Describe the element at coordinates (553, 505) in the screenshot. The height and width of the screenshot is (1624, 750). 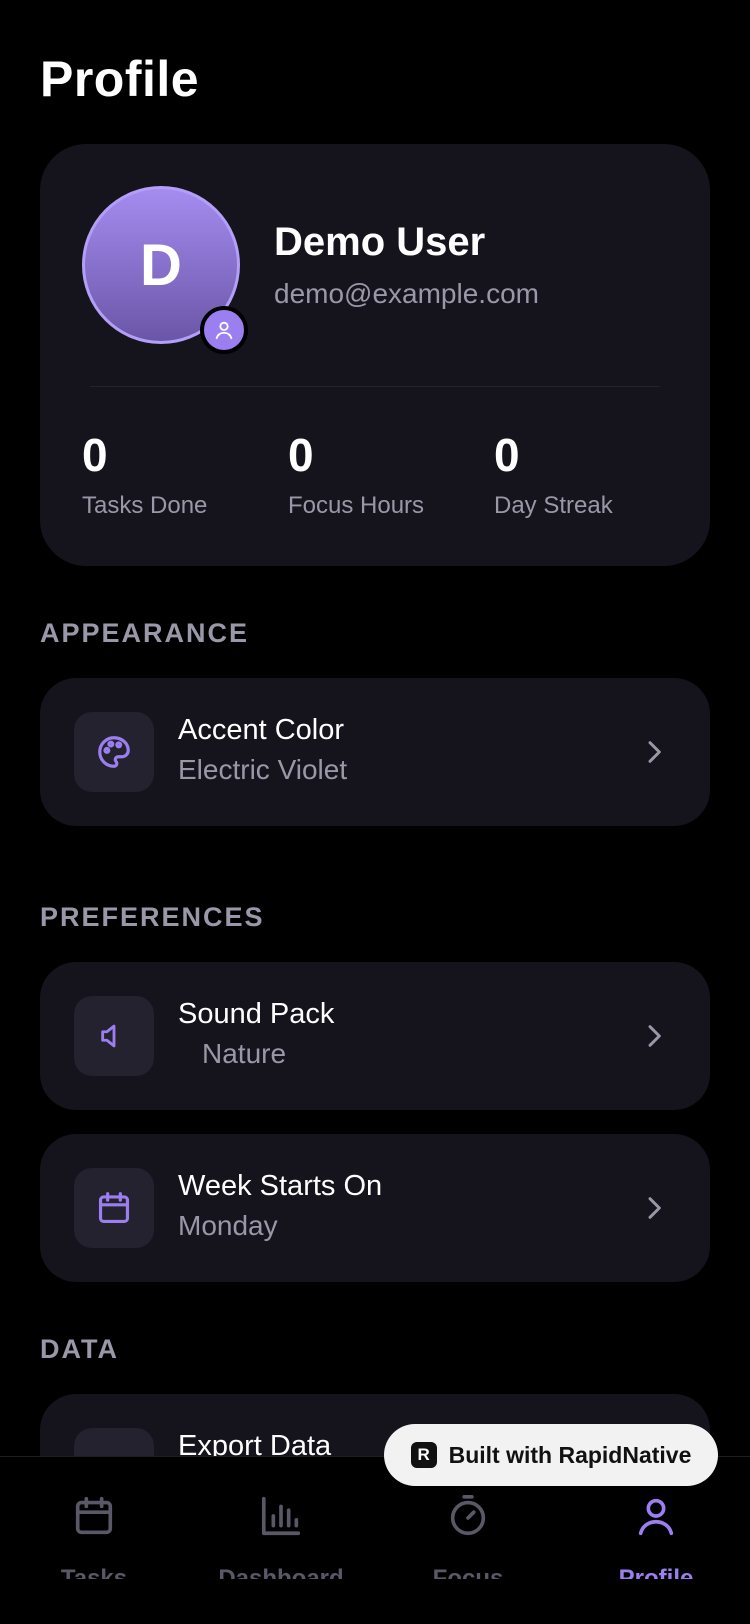
I see `stat-label: Day Streak` at that location.